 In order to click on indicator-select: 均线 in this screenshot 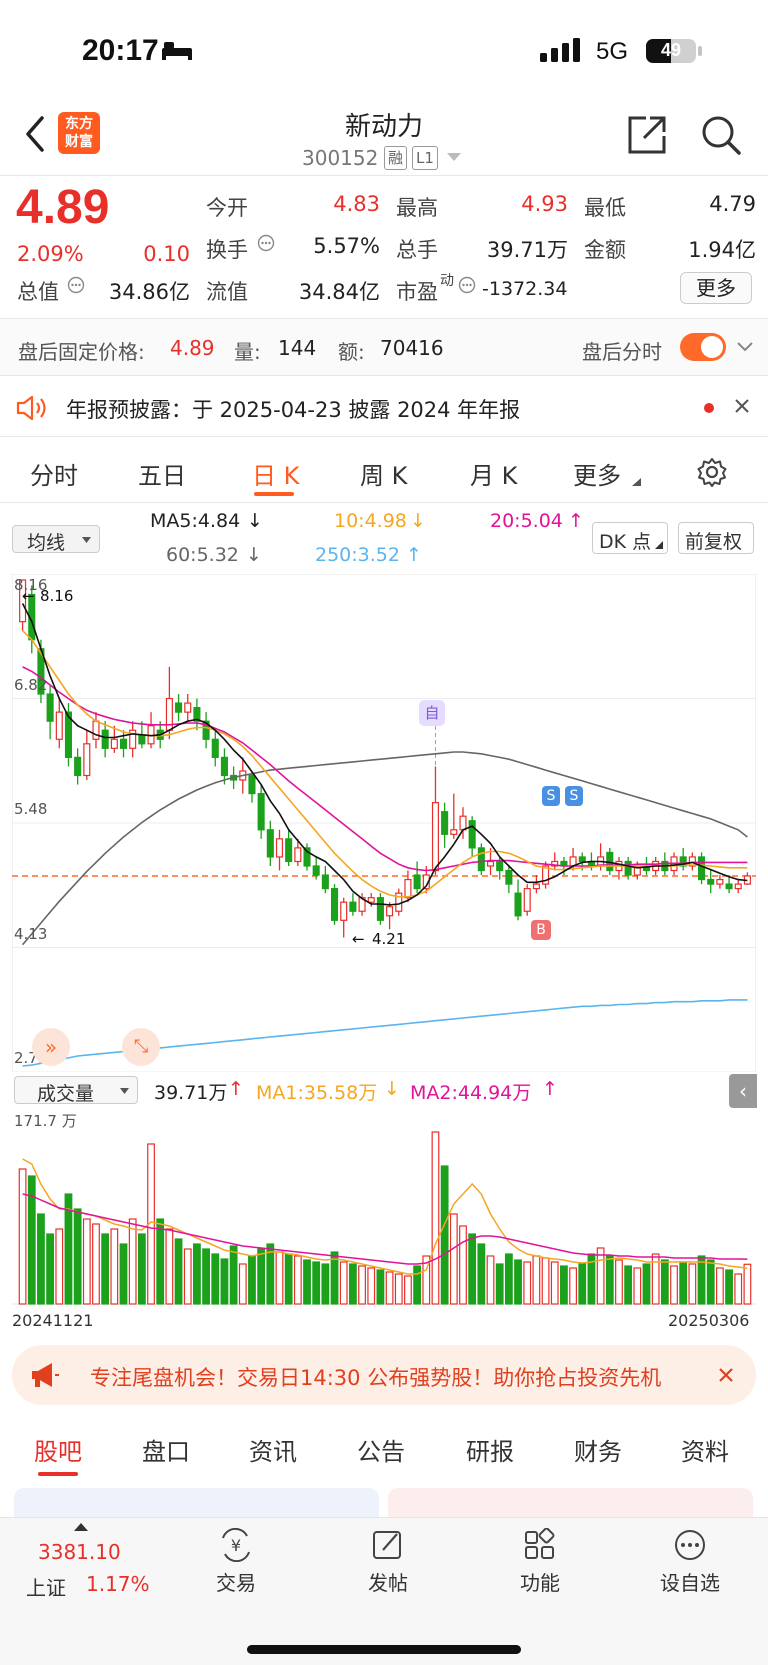, I will do `click(56, 539)`.